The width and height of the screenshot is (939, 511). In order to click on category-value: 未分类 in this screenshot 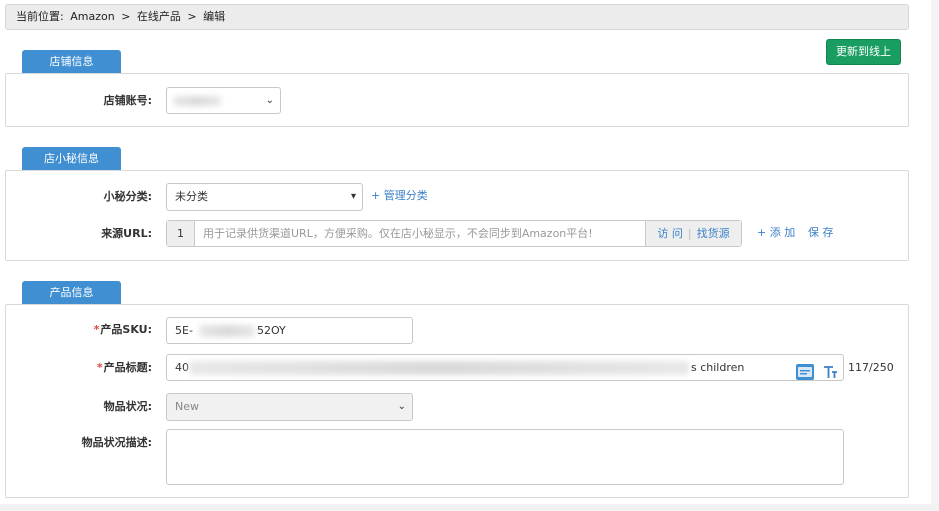, I will do `click(191, 196)`.